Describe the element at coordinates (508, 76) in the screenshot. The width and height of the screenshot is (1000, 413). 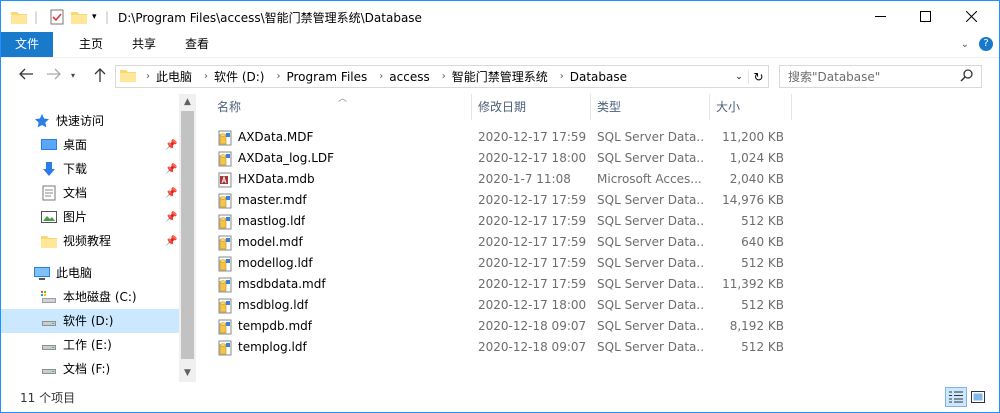
I see `breadcrumb-access-system: 智能门禁管理系统 ›` at that location.